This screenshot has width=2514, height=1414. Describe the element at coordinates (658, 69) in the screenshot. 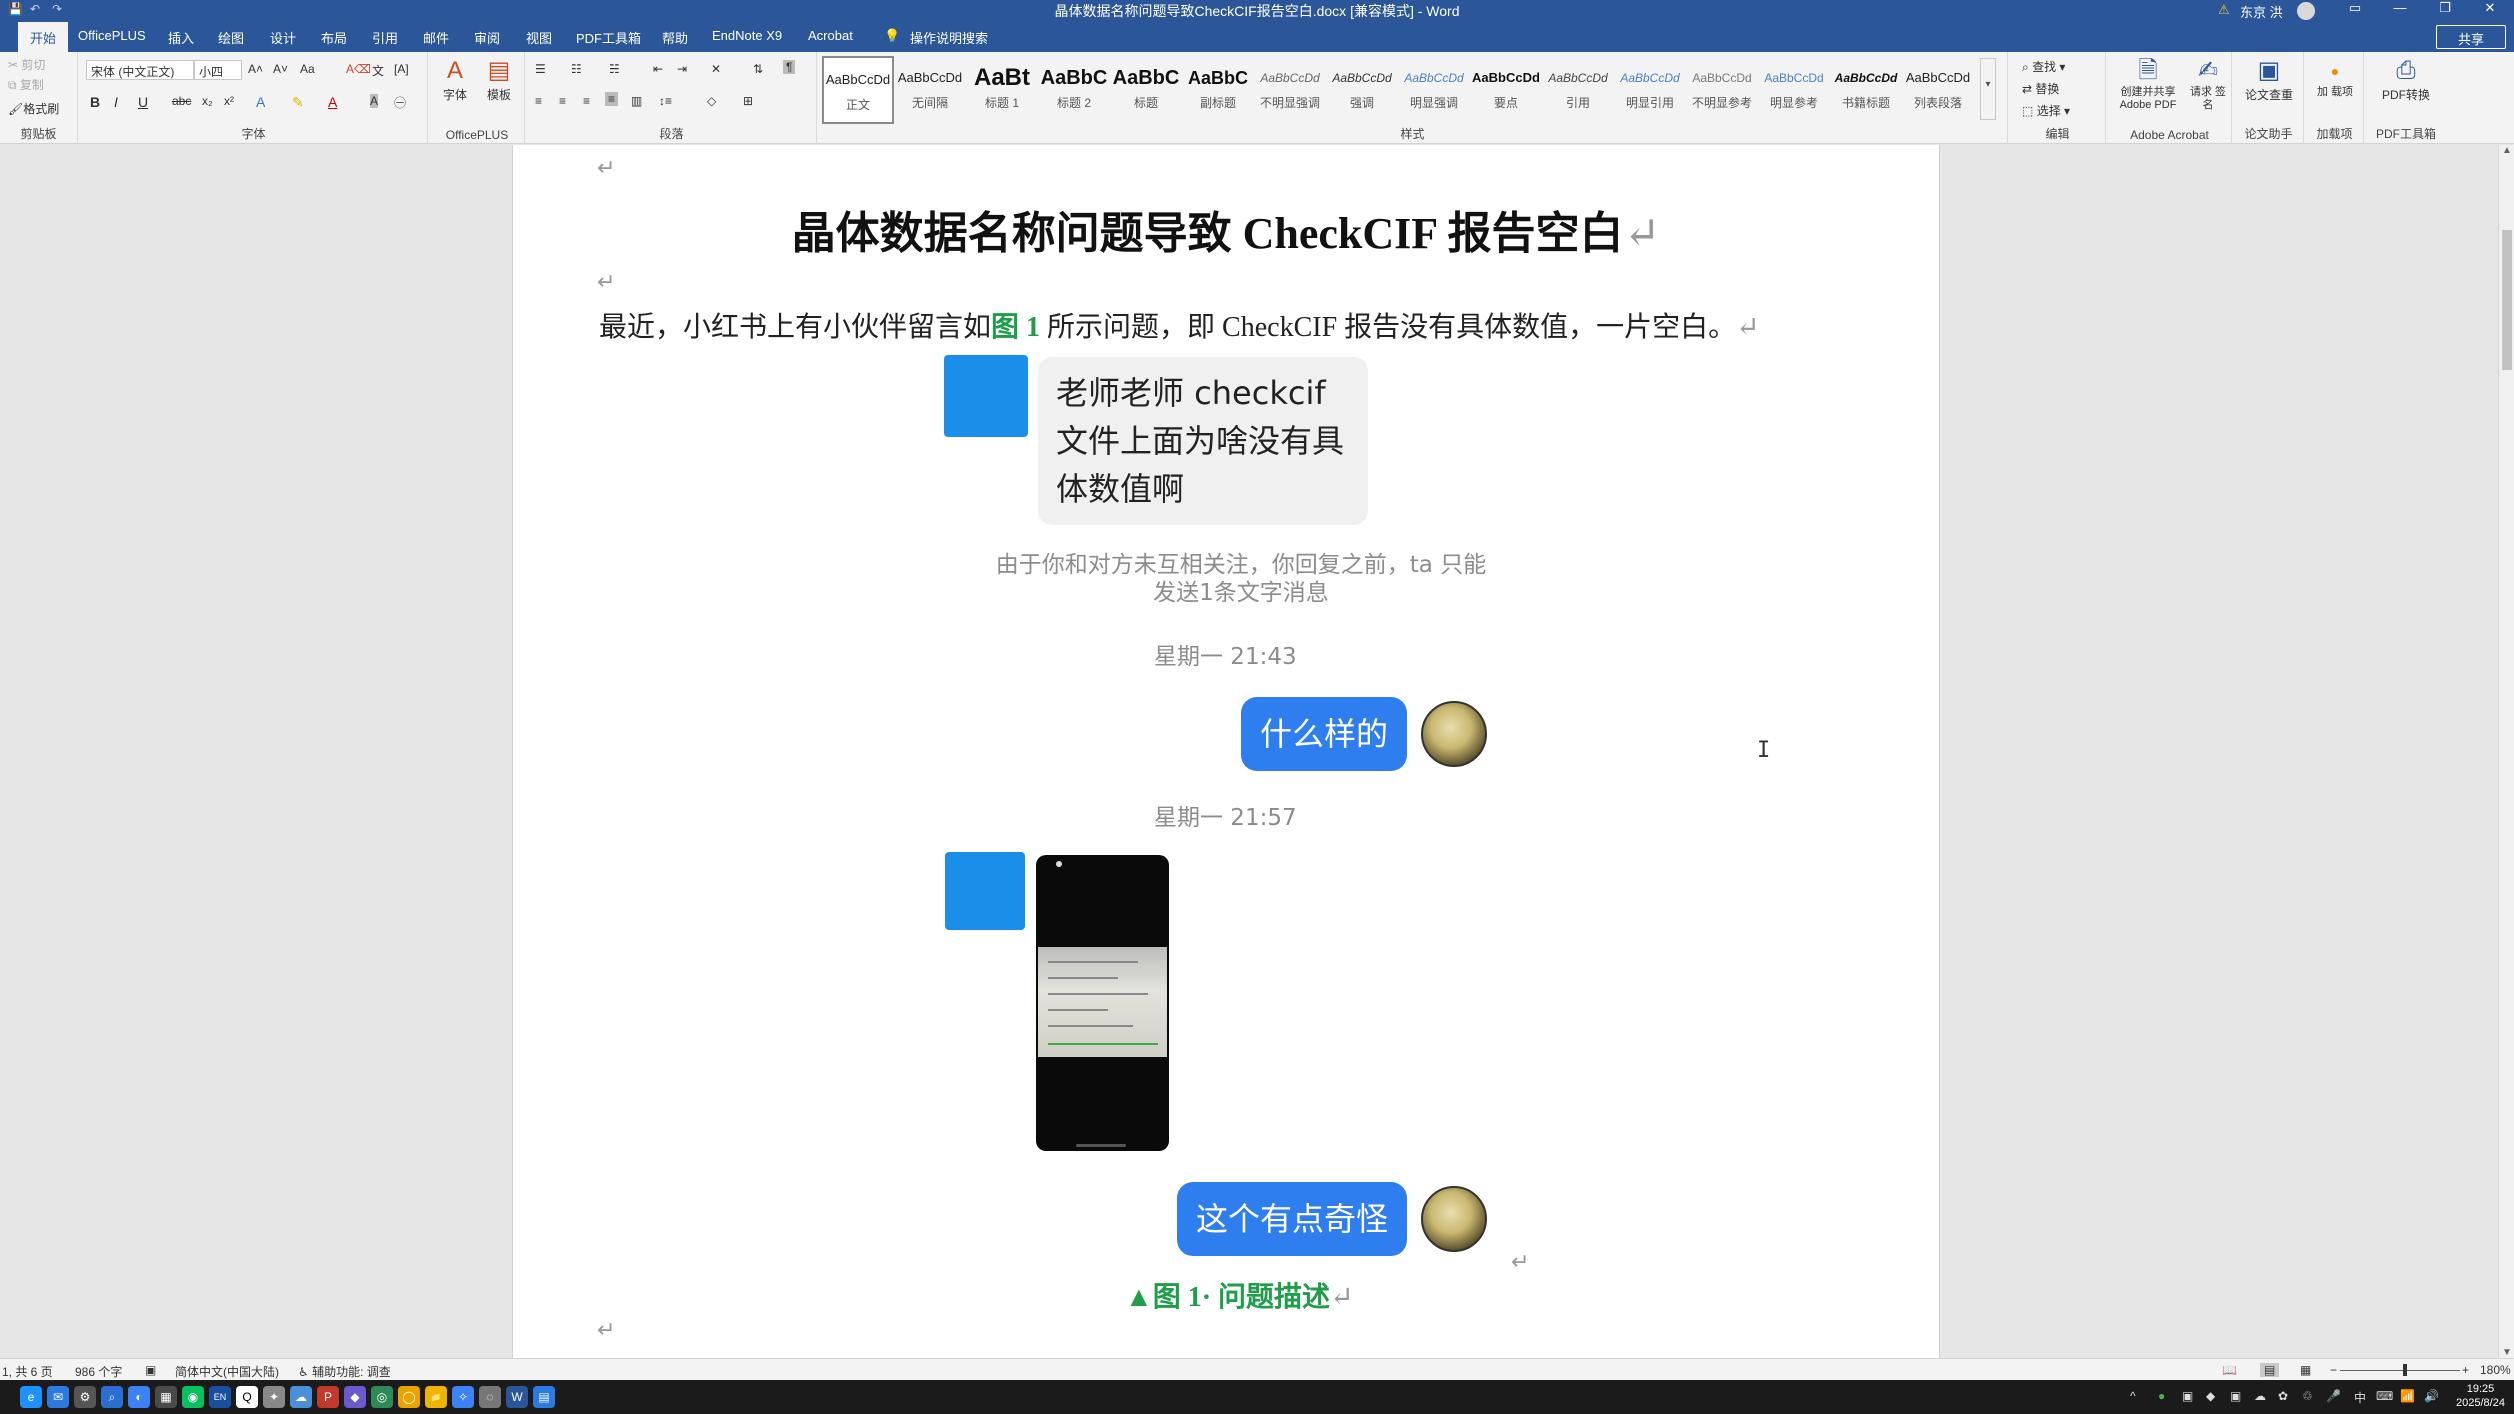

I see `decrease-indent-icon: ⇤` at that location.